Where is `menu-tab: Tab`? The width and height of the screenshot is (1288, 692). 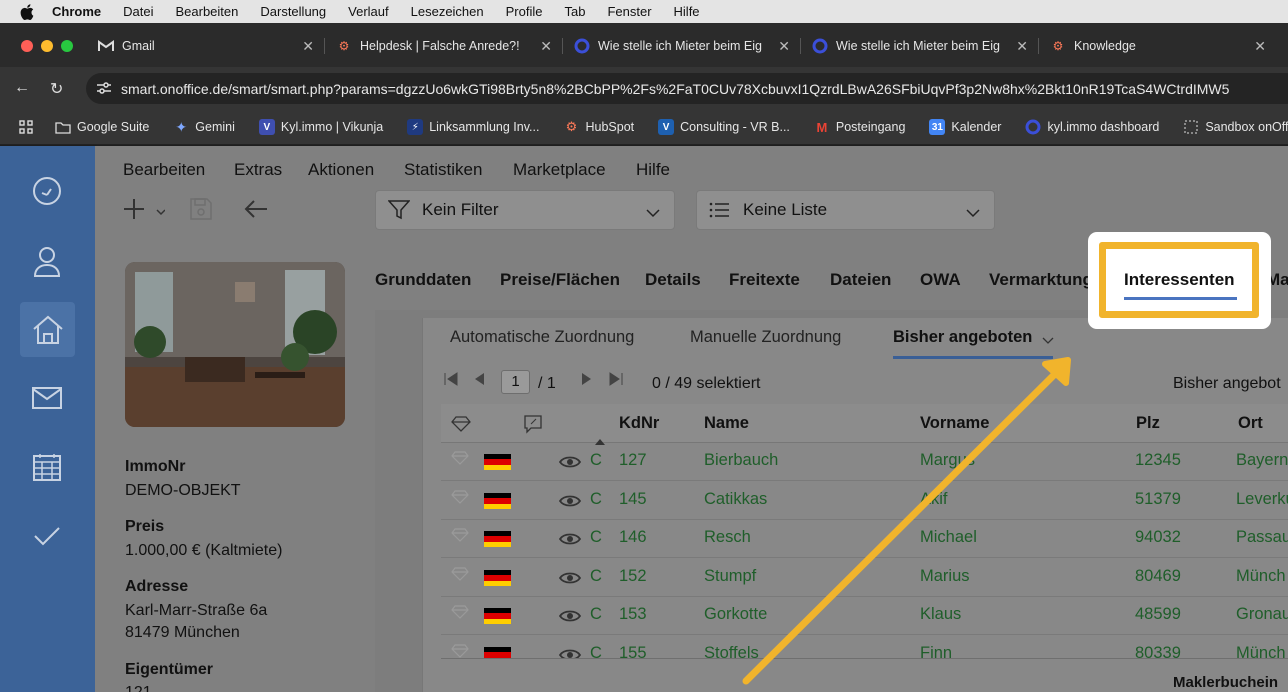 menu-tab: Tab is located at coordinates (574, 11).